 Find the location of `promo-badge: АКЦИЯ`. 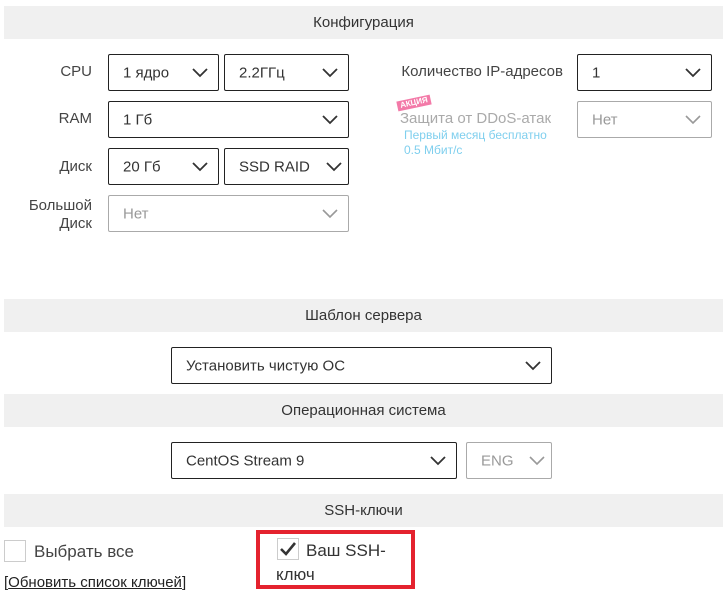

promo-badge: АКЦИЯ is located at coordinates (414, 103).